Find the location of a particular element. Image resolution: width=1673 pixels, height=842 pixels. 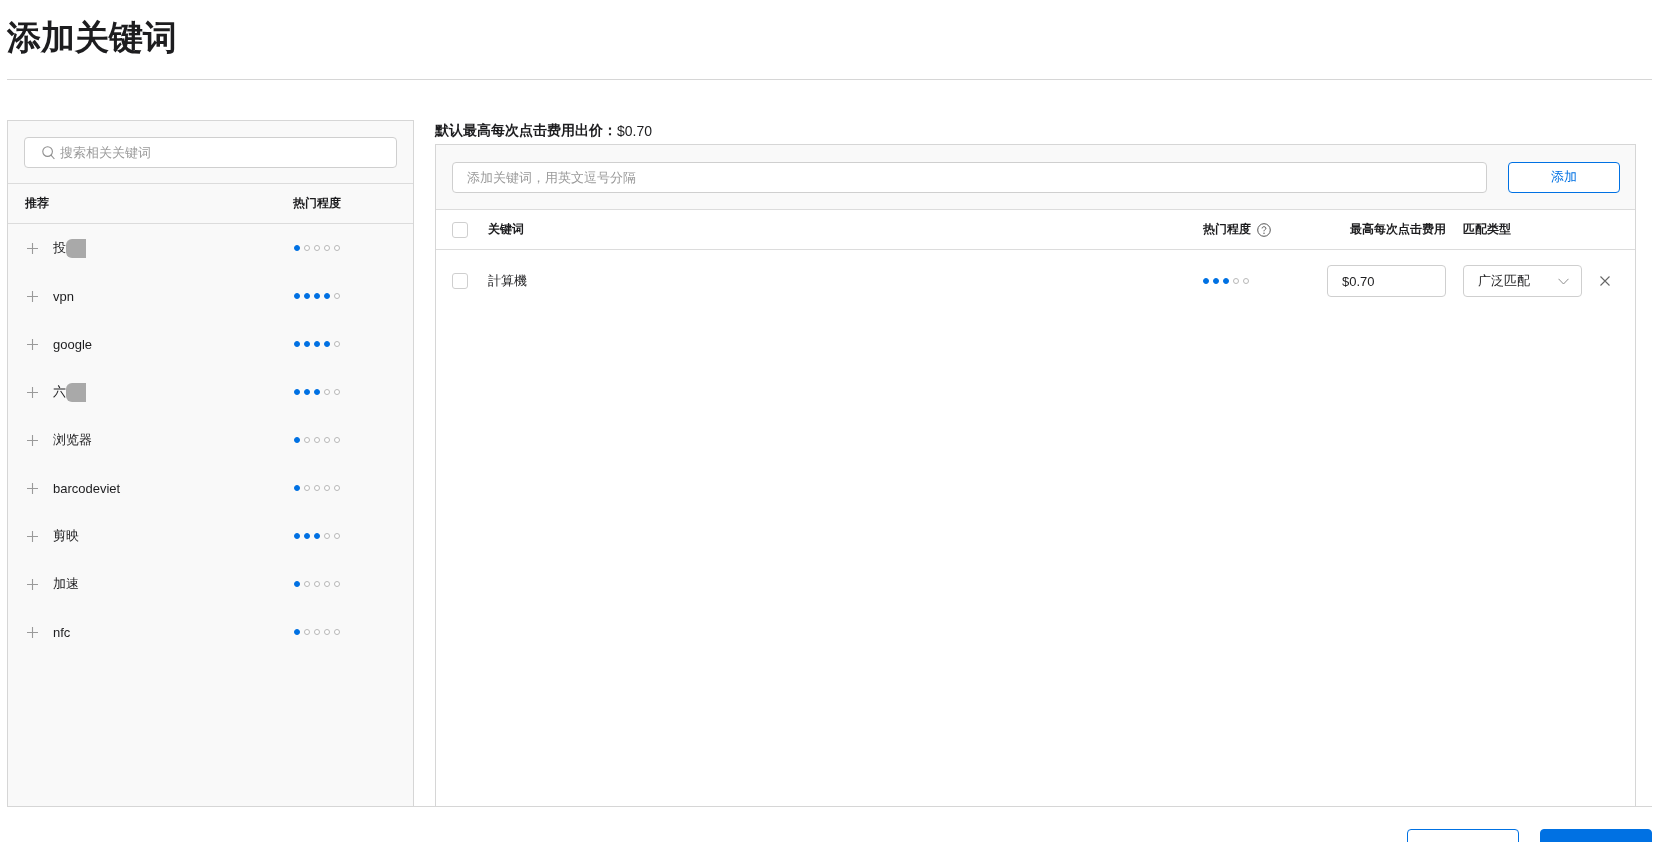

help-icon is located at coordinates (1264, 229).